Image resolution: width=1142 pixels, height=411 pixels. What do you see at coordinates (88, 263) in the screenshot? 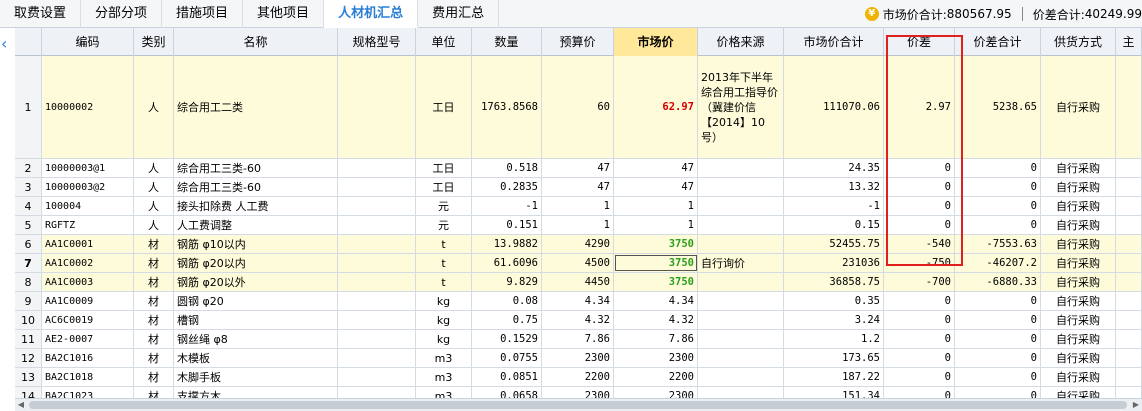
I see `cell-code: AA1C0002` at bounding box center [88, 263].